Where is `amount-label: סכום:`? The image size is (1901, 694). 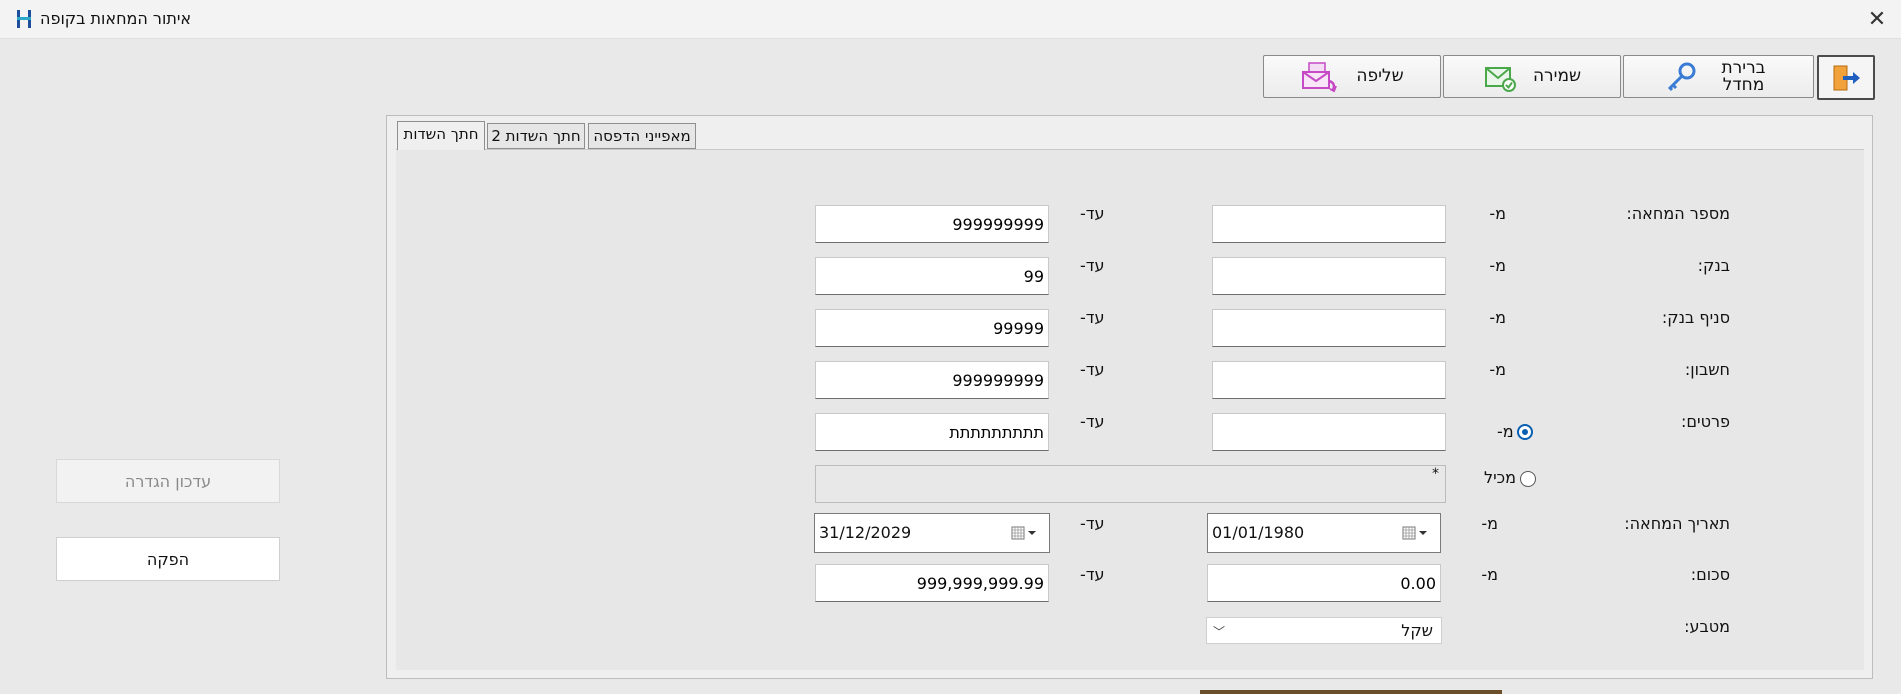 amount-label: סכום: is located at coordinates (1710, 574).